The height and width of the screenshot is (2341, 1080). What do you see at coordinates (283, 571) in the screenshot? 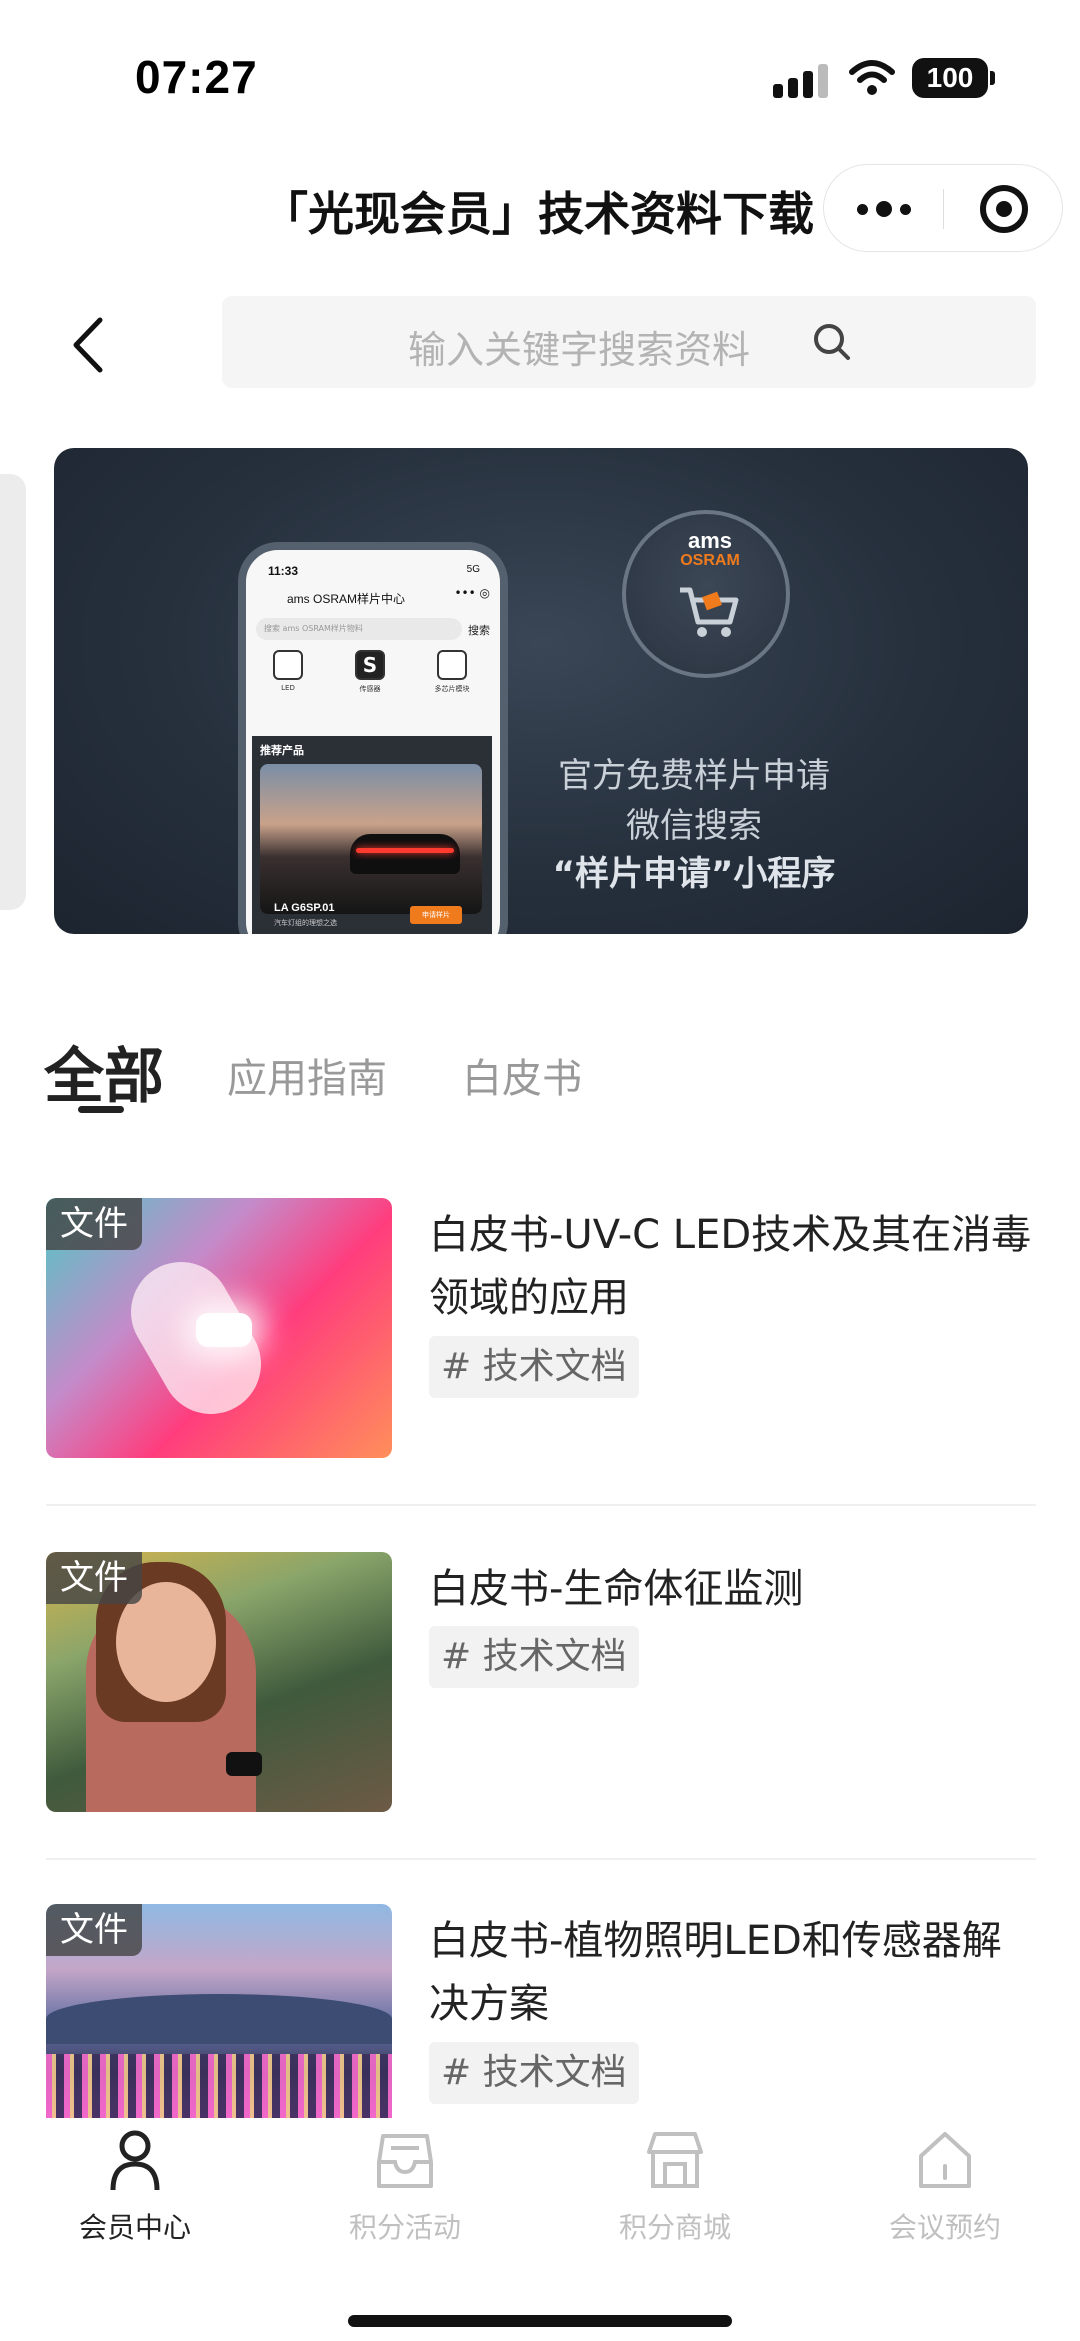
I see `phone-time: 11:33` at bounding box center [283, 571].